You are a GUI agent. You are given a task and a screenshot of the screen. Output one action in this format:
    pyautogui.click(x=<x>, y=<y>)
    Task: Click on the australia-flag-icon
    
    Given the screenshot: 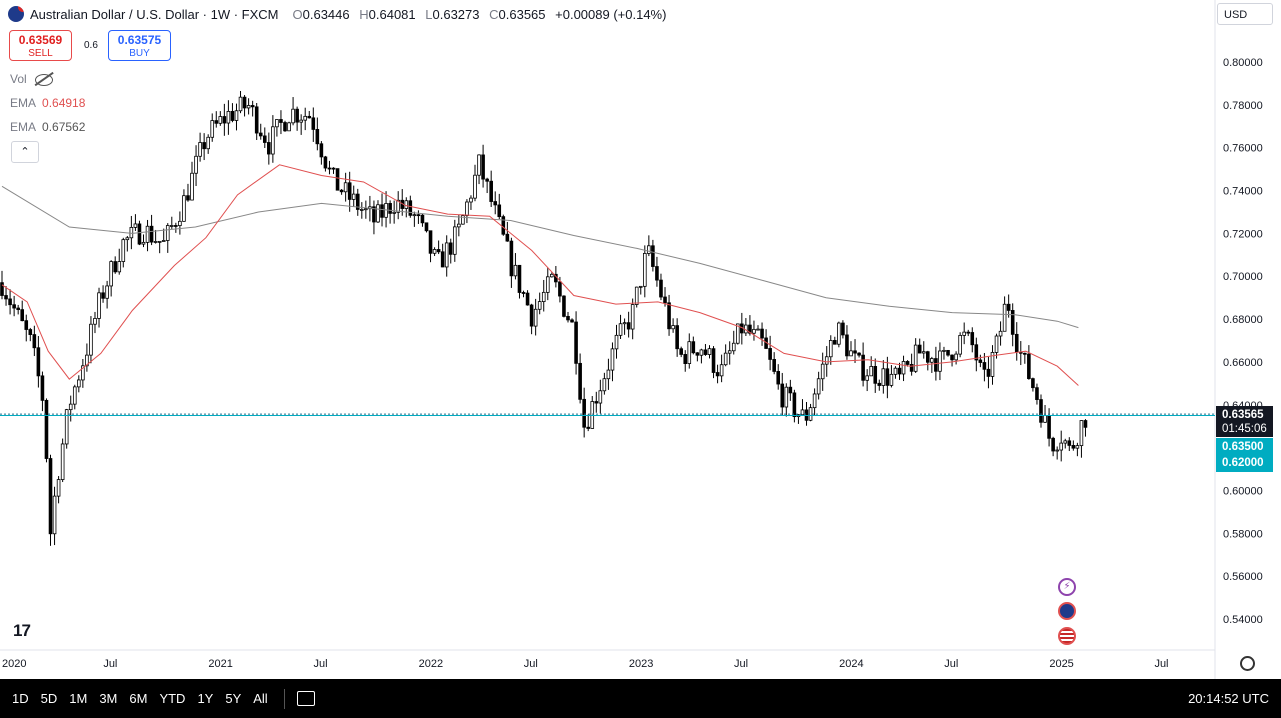 What is the action you would take?
    pyautogui.click(x=1067, y=611)
    